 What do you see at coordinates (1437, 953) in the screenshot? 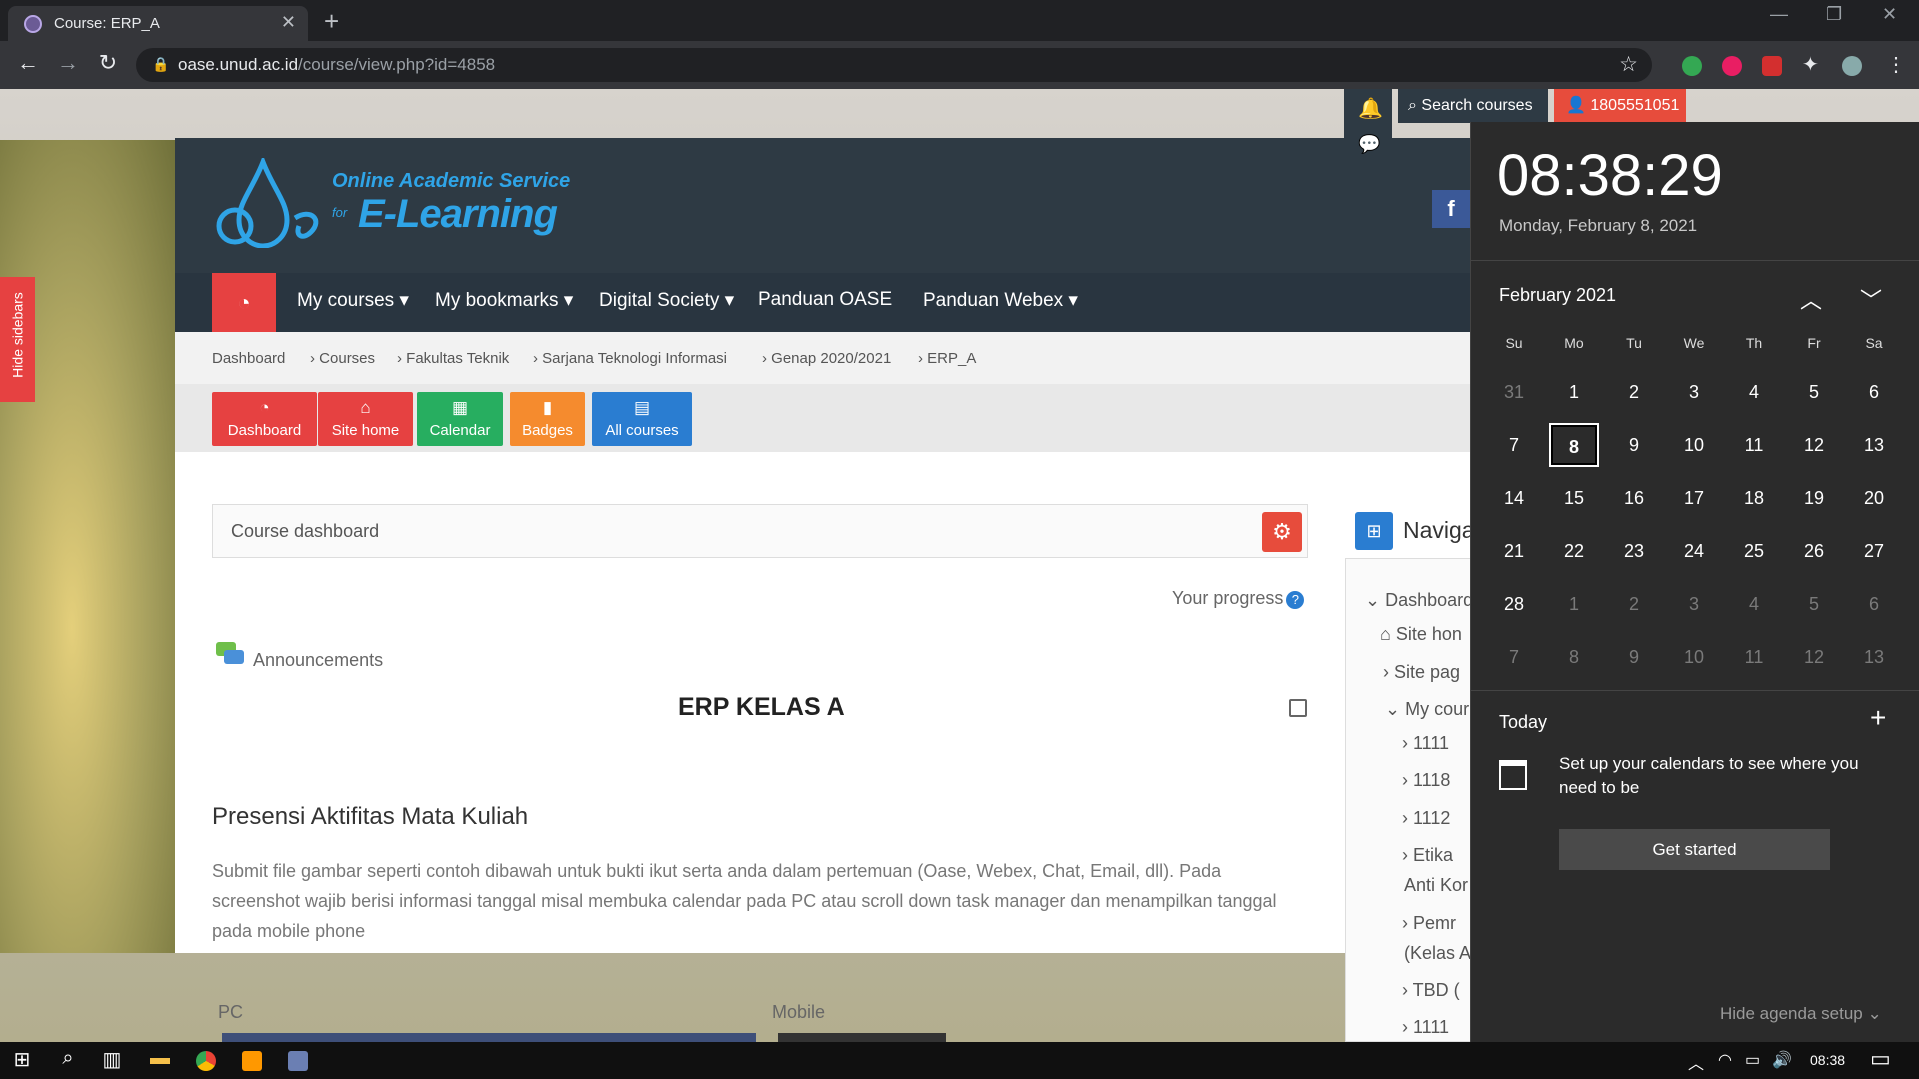
I see `nav-item: (Kelas A` at bounding box center [1437, 953].